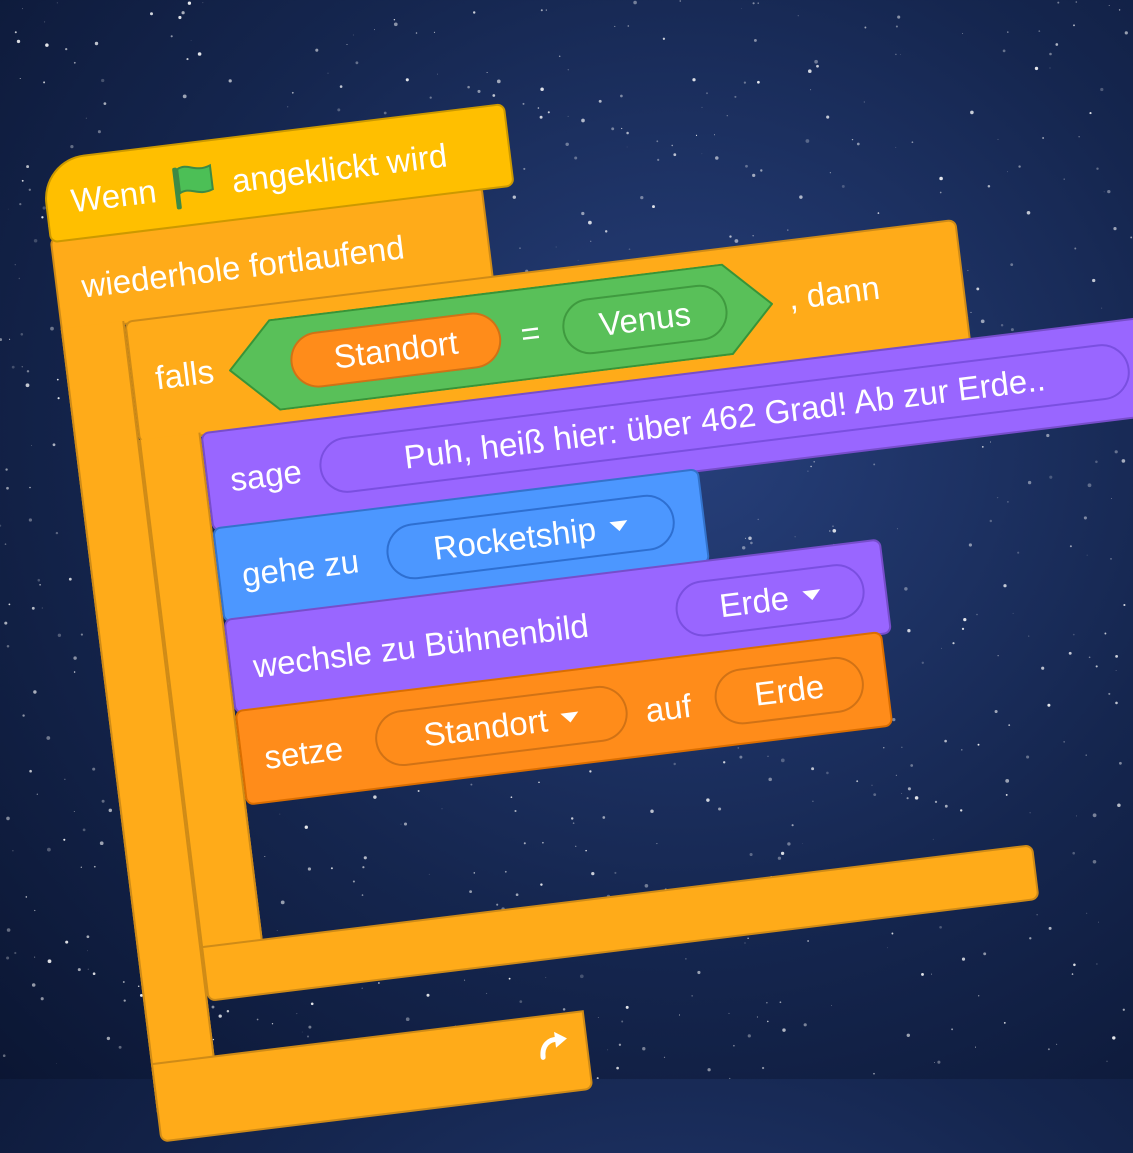 The height and width of the screenshot is (1153, 1133). What do you see at coordinates (620, 923) in the screenshot?
I see `if-block-foot` at bounding box center [620, 923].